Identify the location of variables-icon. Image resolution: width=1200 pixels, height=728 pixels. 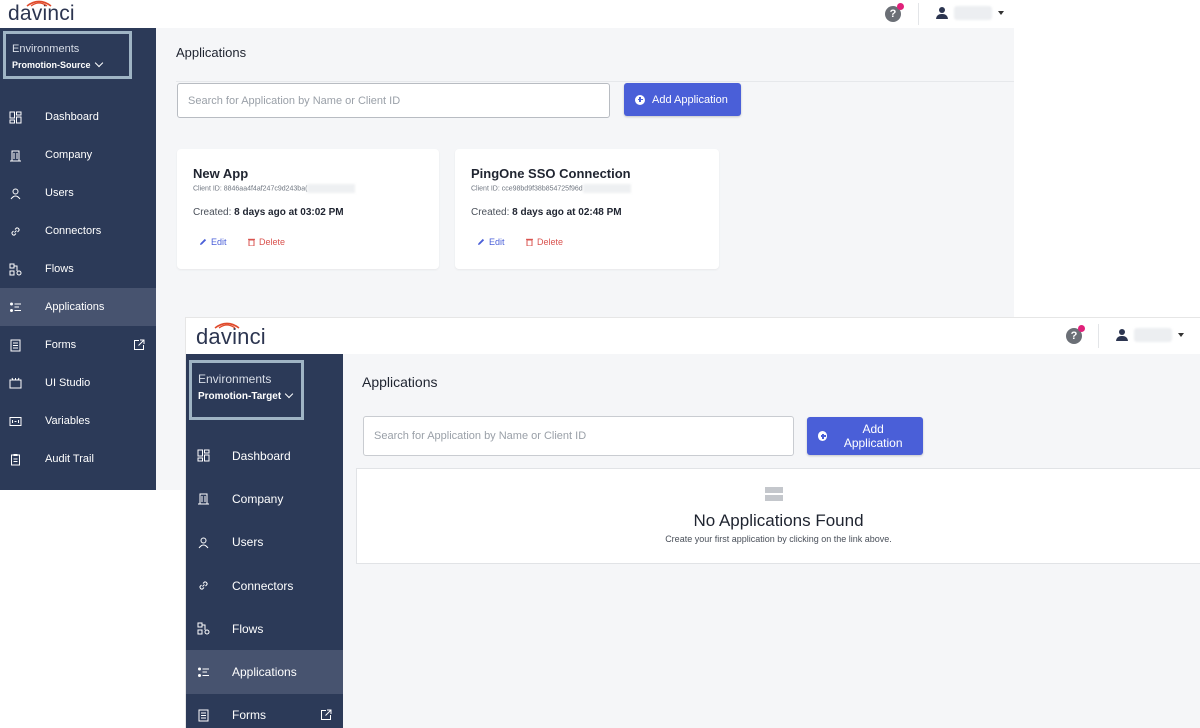
(15, 421).